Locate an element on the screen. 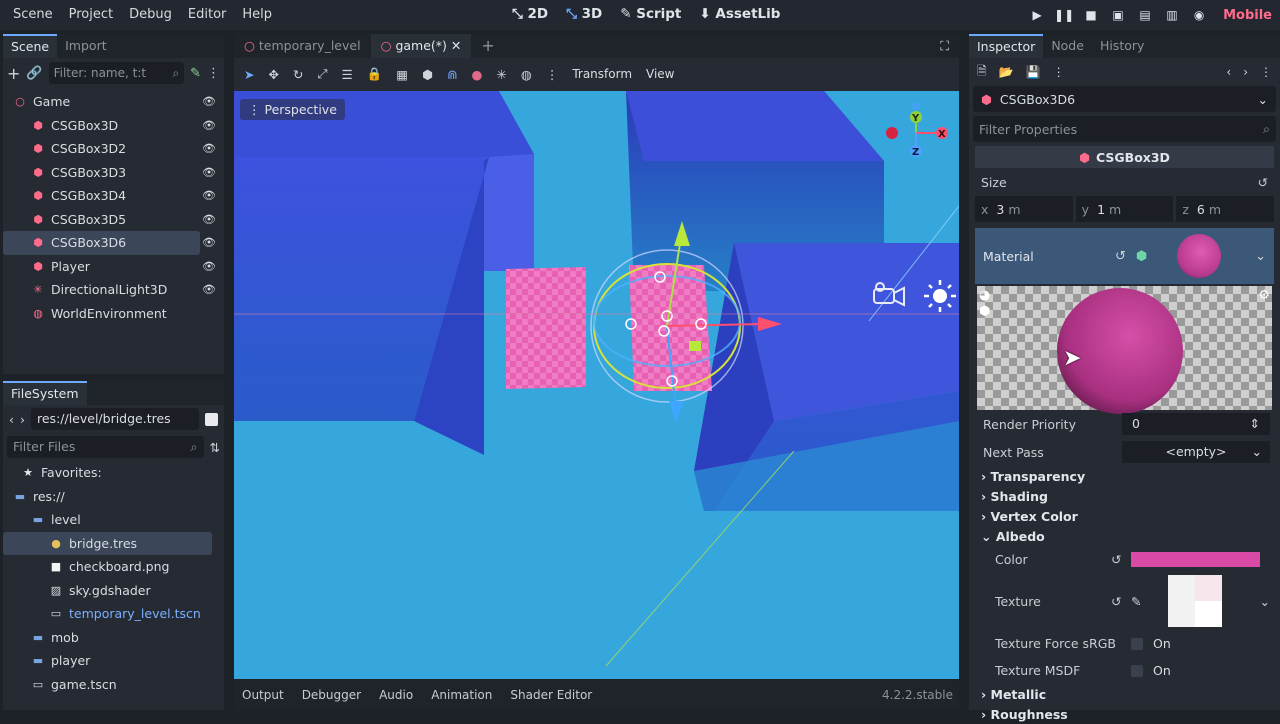  scene-node-csgbox3d5: ⬢ CSGBox3D5 👁 is located at coordinates (113, 220).